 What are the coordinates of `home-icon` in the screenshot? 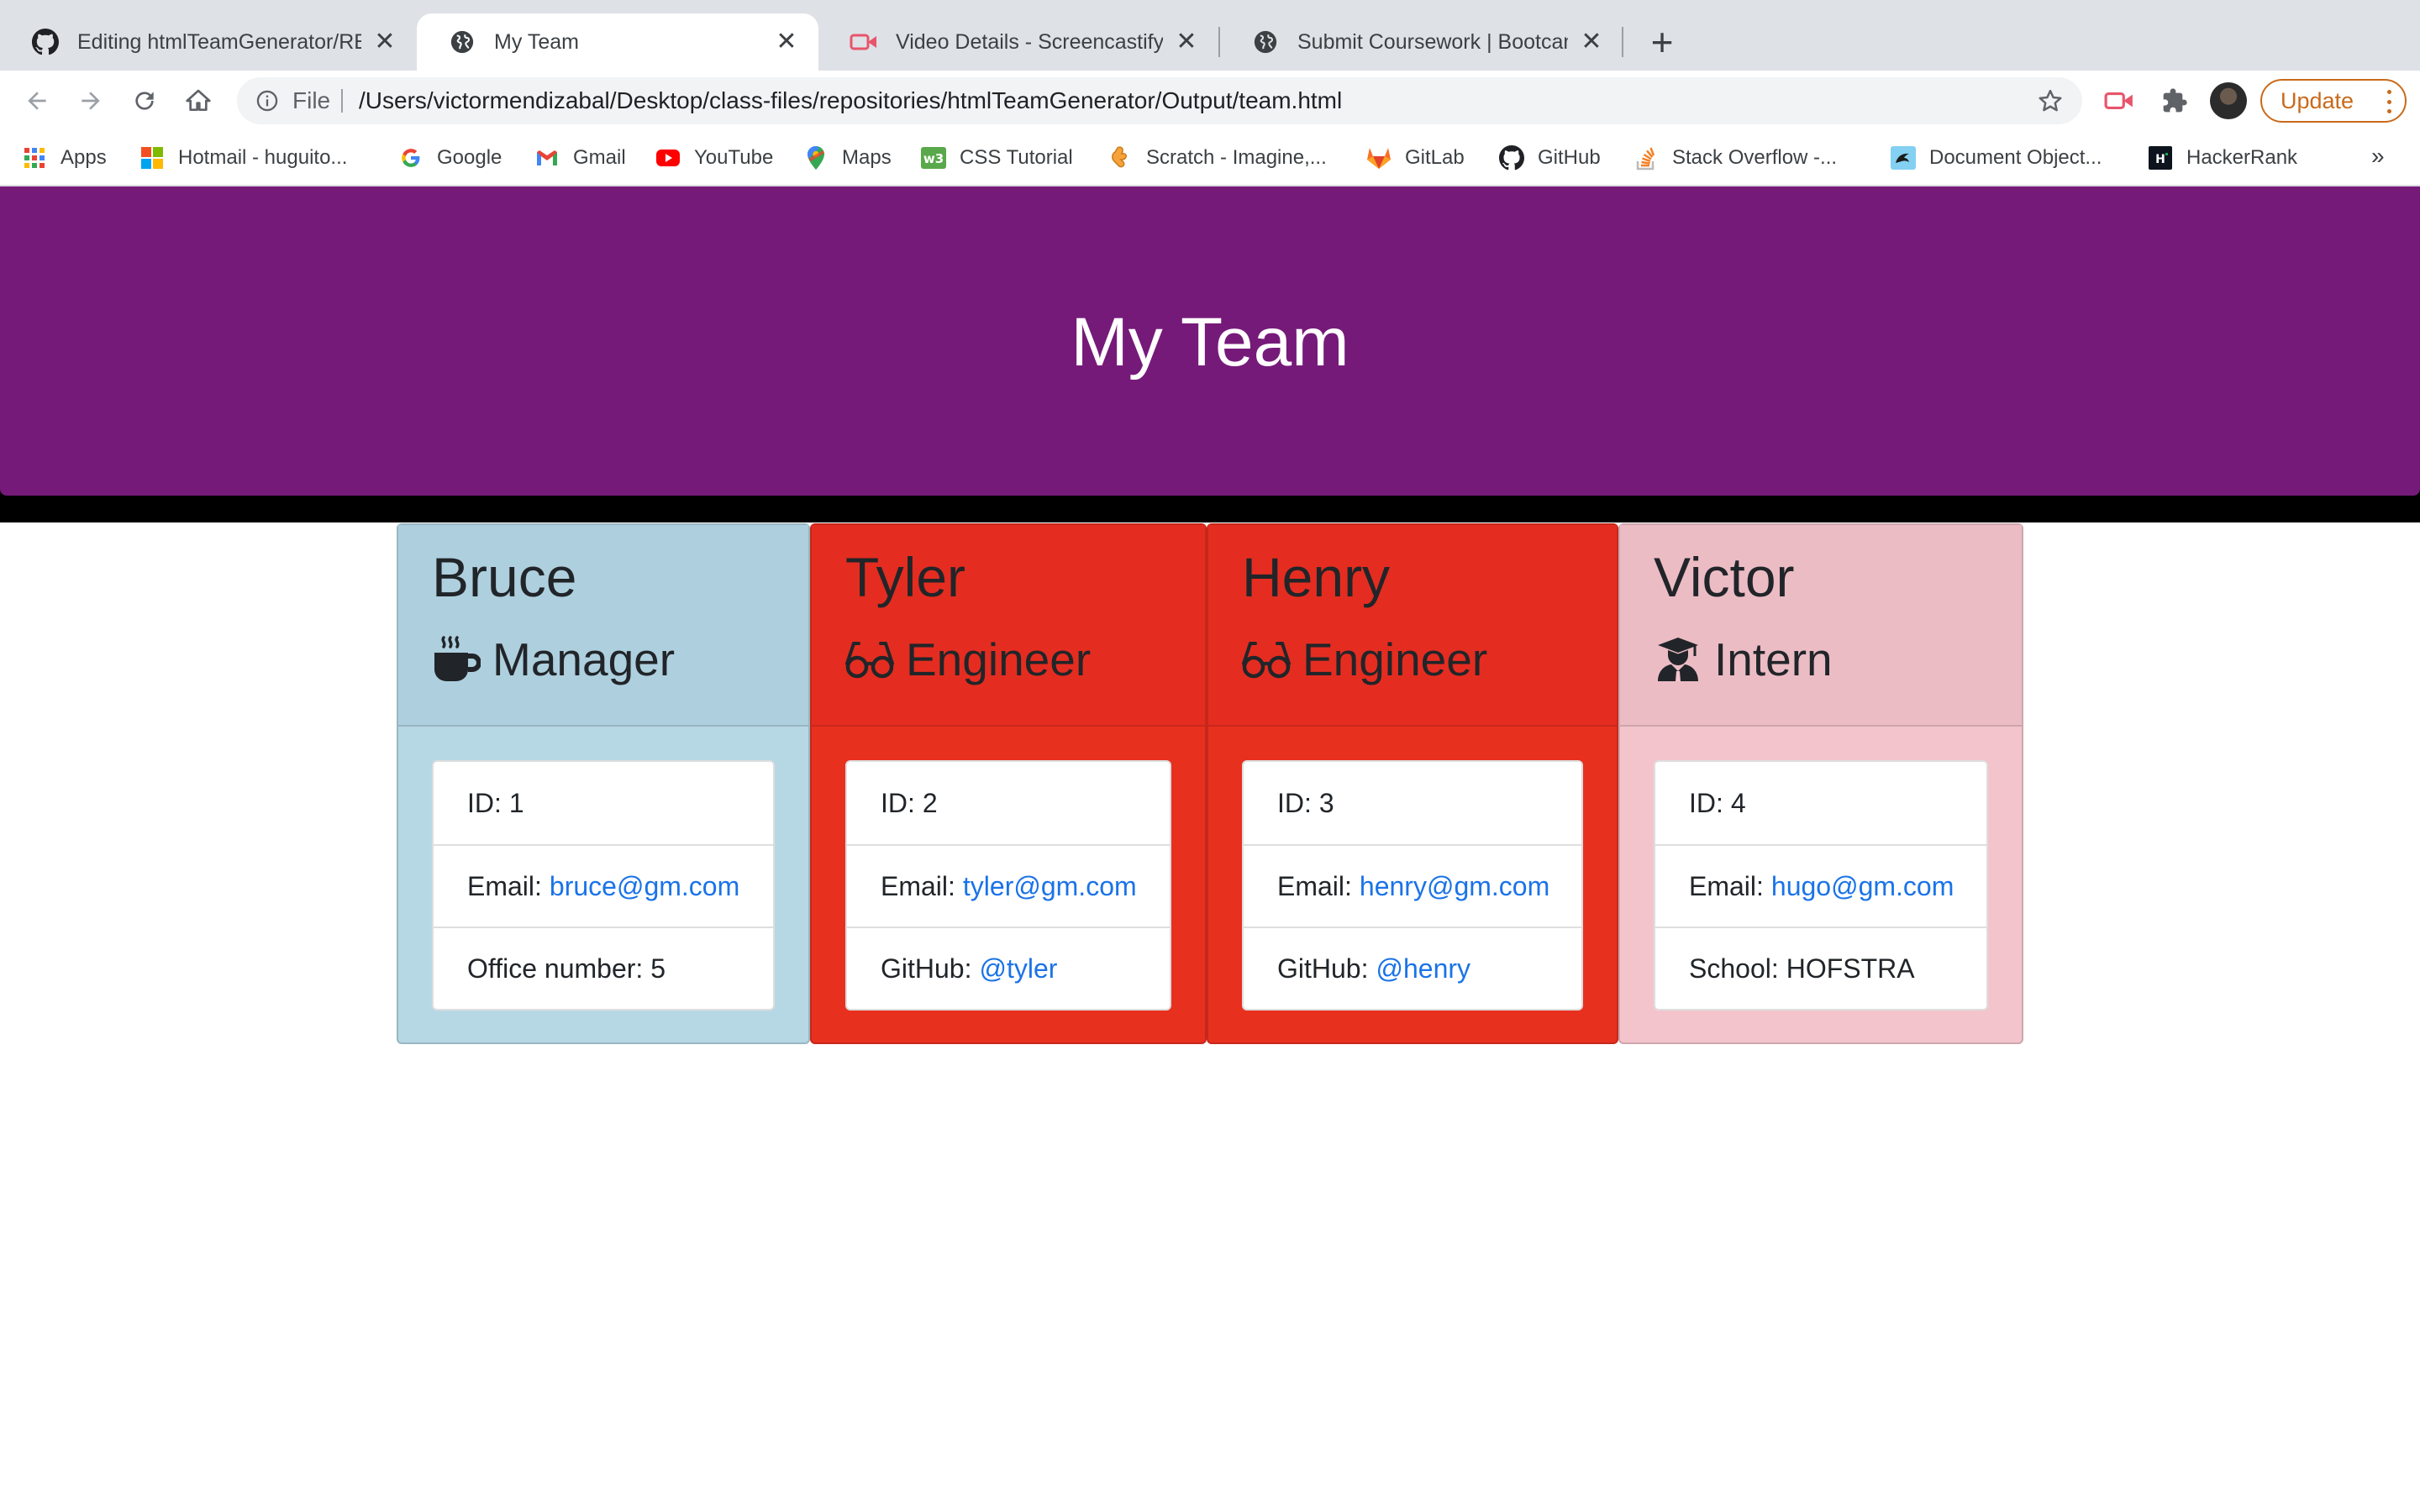 It's located at (199, 100).